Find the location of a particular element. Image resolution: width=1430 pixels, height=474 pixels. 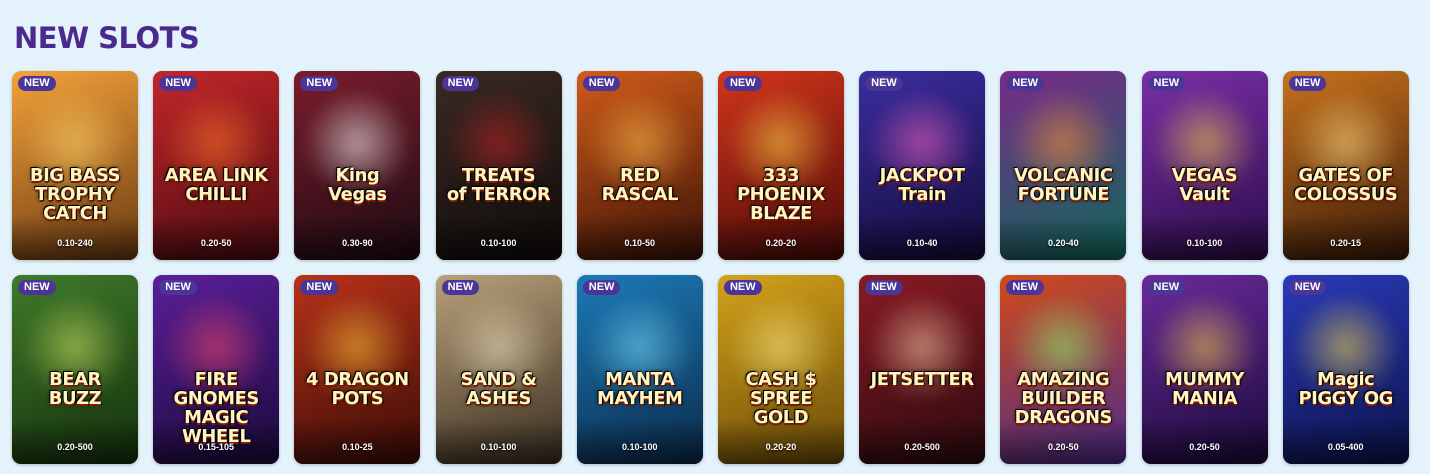

game-tile: NEW CASH $ SPREE GOLD 0.20-20 is located at coordinates (780, 369).